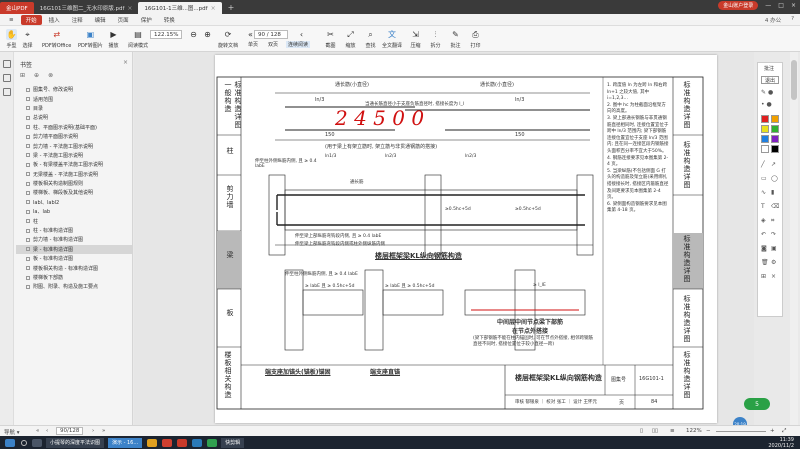 The width and height of the screenshot is (800, 449). What do you see at coordinates (10, 442) in the screenshot?
I see `start-icon` at bounding box center [10, 442].